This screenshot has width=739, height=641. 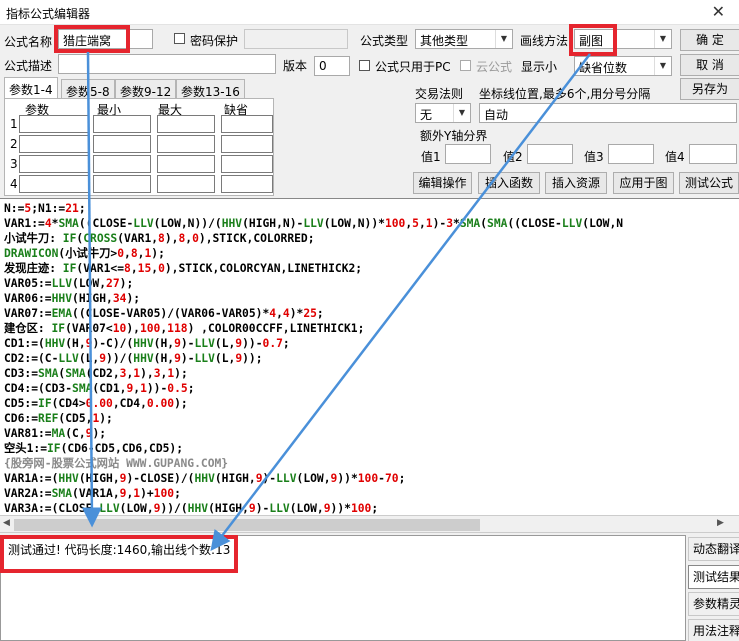 I want to click on code-line: VAR2A:=SMA(VAR1A,9,1)+100;, so click(x=92, y=493).